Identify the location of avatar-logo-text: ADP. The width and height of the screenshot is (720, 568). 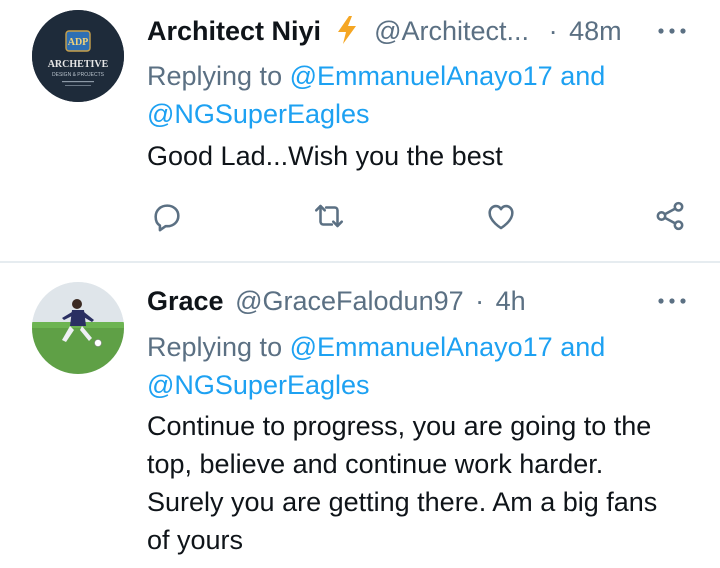
(78, 42).